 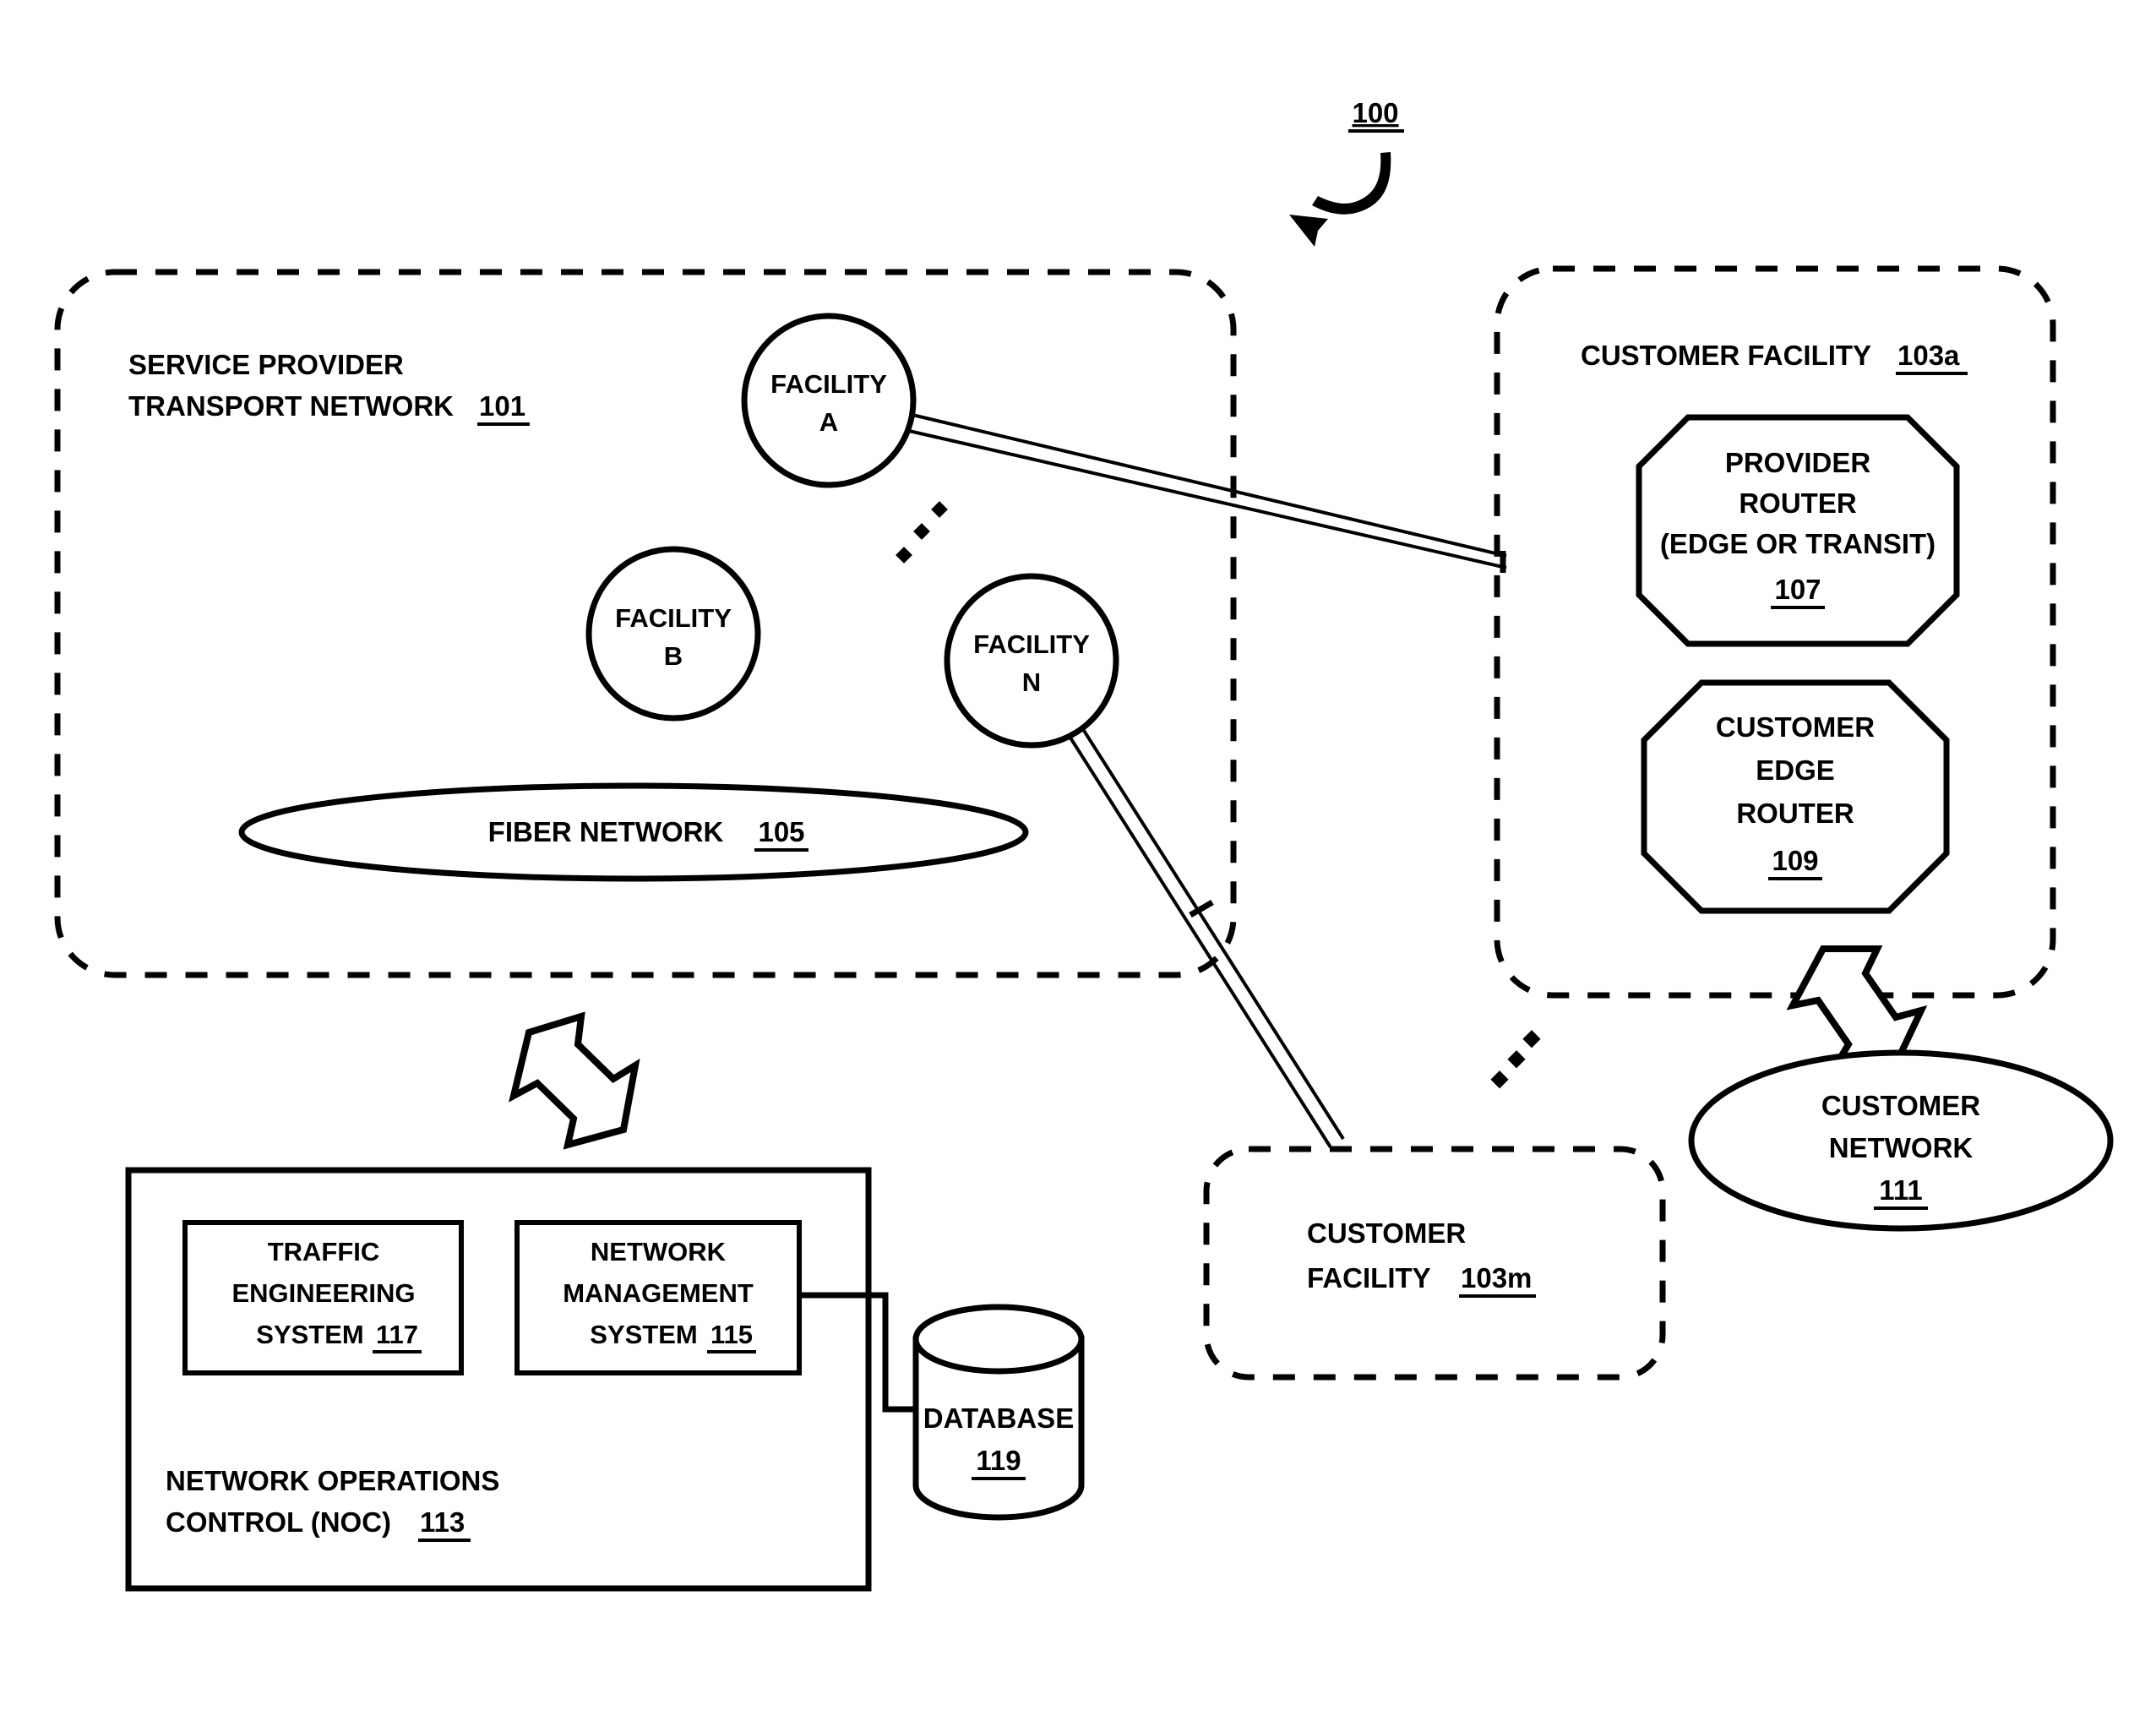 What do you see at coordinates (828, 384) in the screenshot?
I see `facility-a-label: FACILITY` at bounding box center [828, 384].